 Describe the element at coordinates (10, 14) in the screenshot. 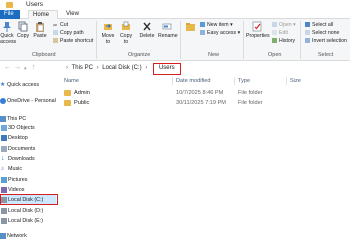

I see `tab-file: File` at that location.